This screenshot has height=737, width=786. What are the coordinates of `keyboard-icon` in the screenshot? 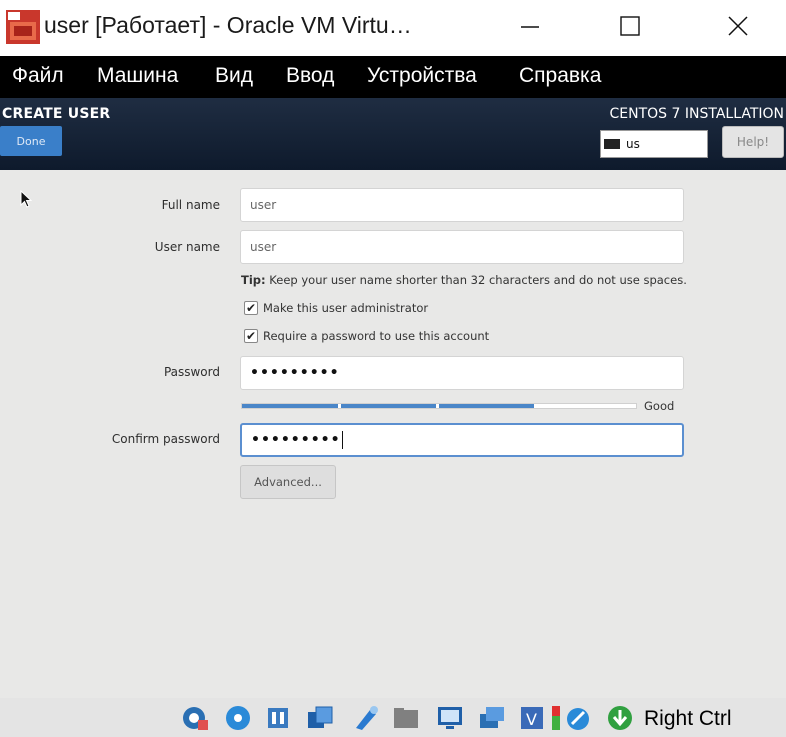 It's located at (612, 144).